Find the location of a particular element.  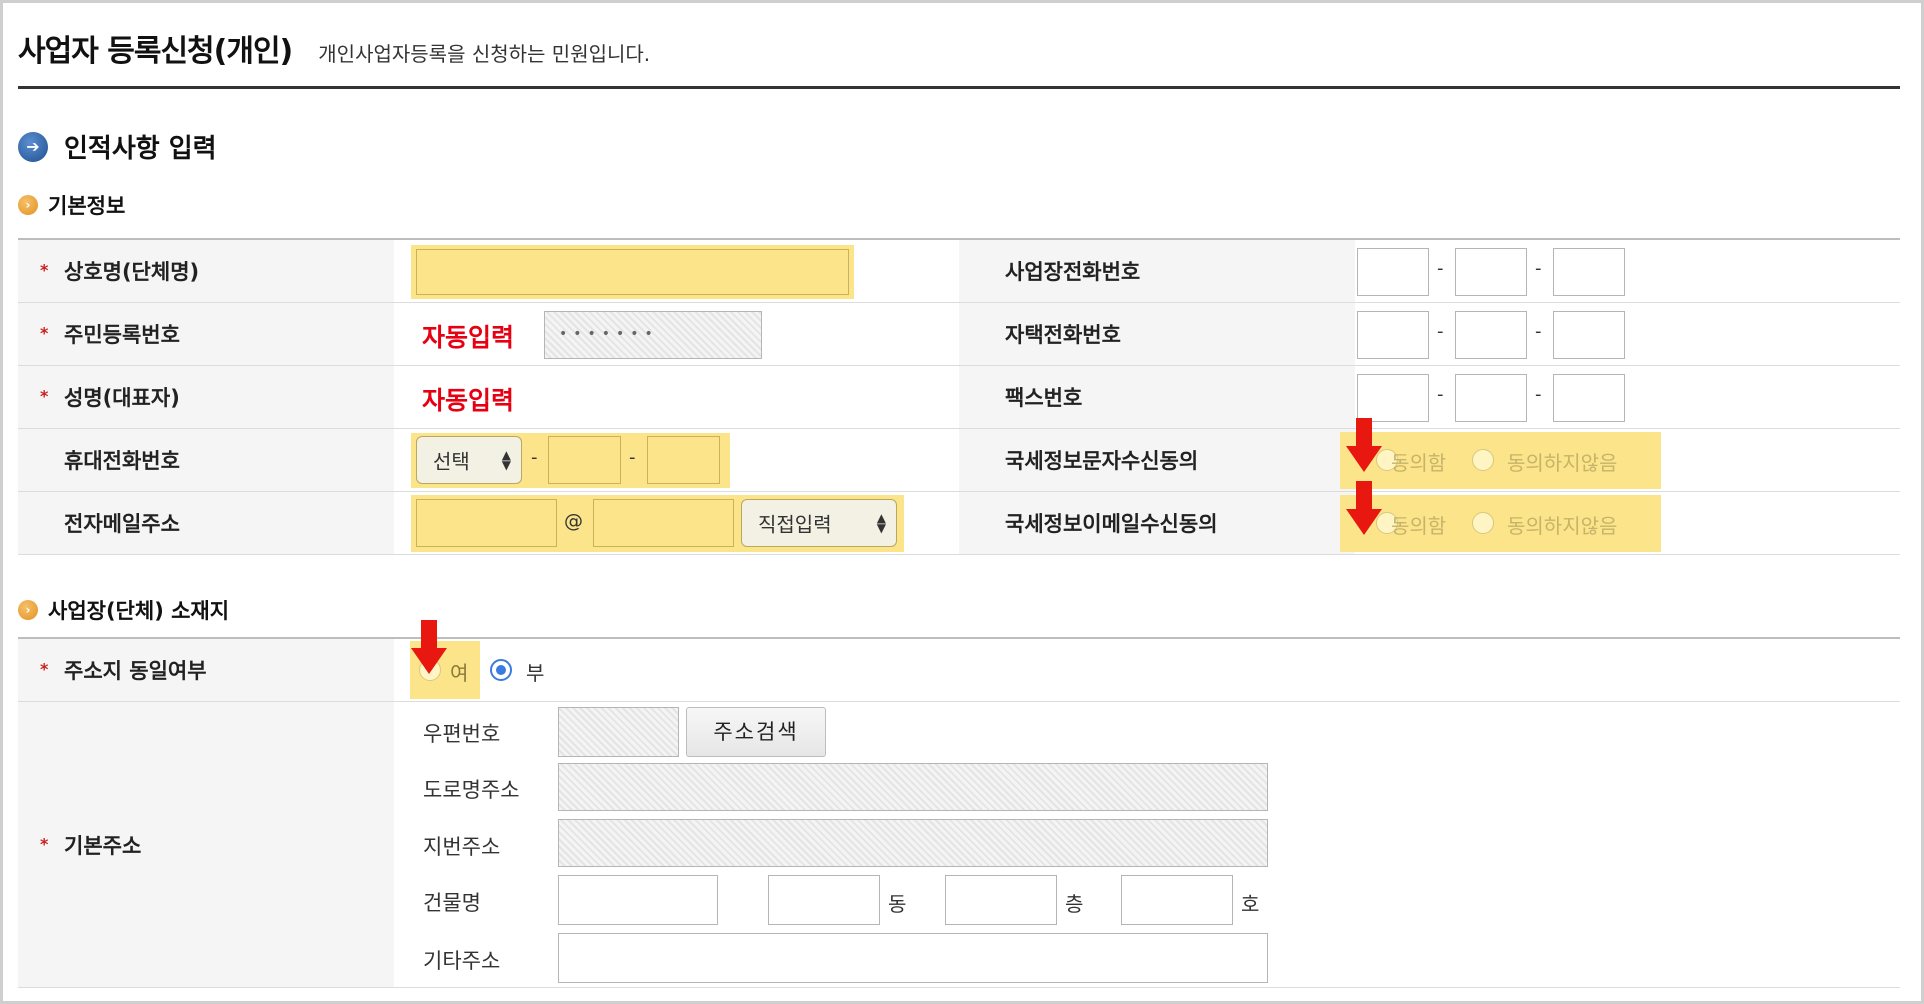

email-label: 전자메일주소 is located at coordinates (122, 524).